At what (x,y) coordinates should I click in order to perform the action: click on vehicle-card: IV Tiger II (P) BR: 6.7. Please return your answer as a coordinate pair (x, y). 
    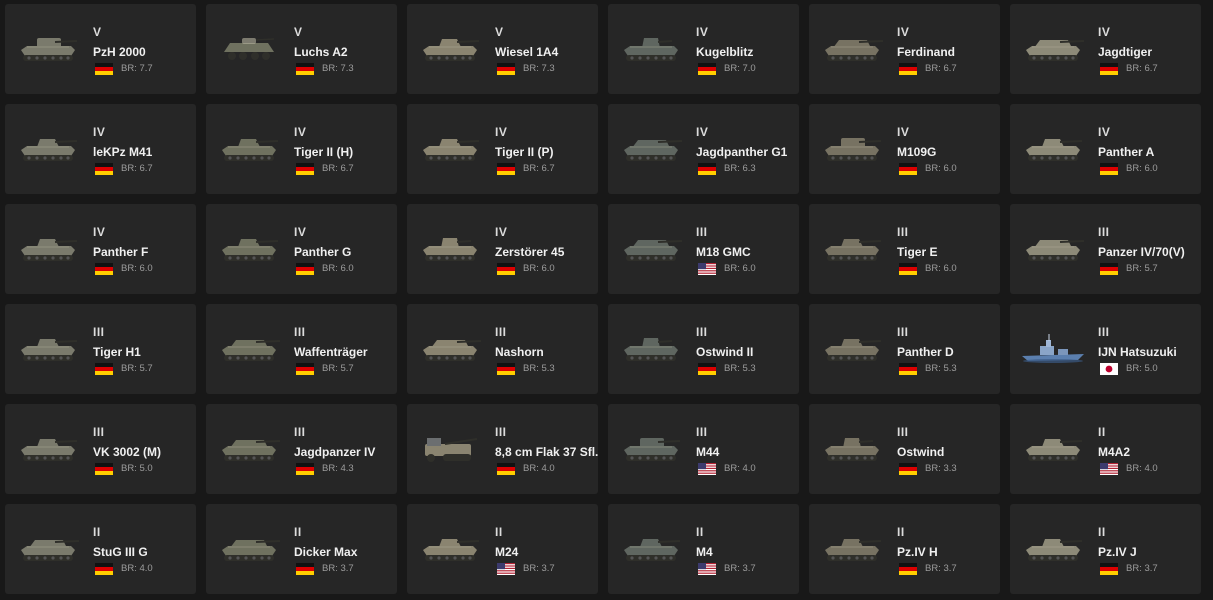
    Looking at the image, I should click on (502, 149).